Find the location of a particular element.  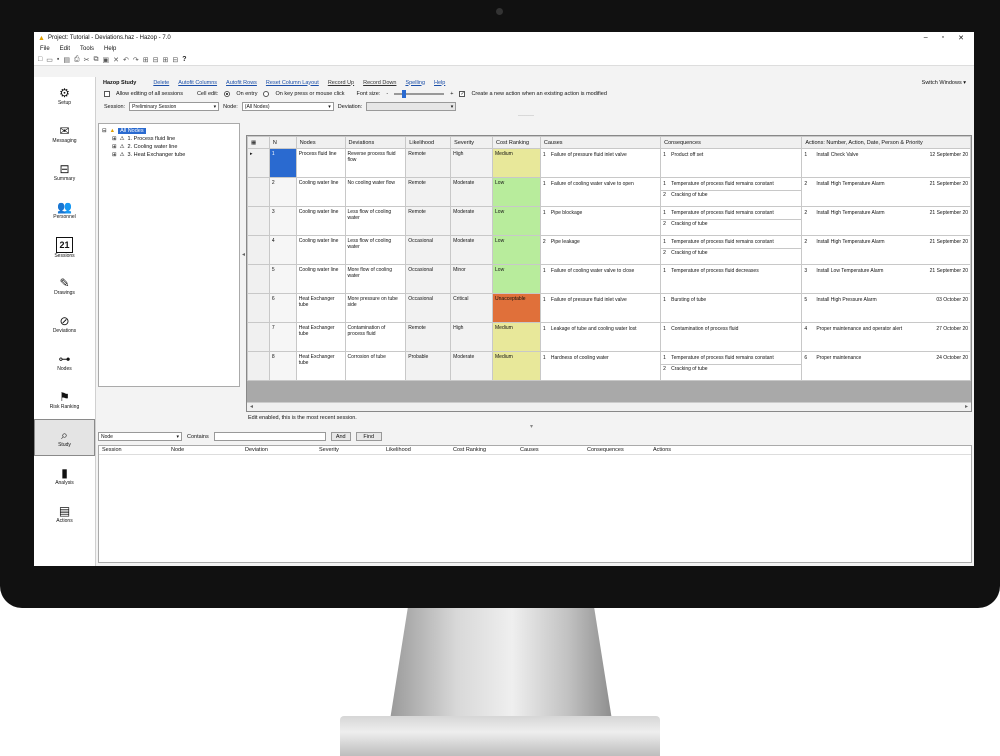

node-cell: Process fluid line is located at coordinates (320, 163).